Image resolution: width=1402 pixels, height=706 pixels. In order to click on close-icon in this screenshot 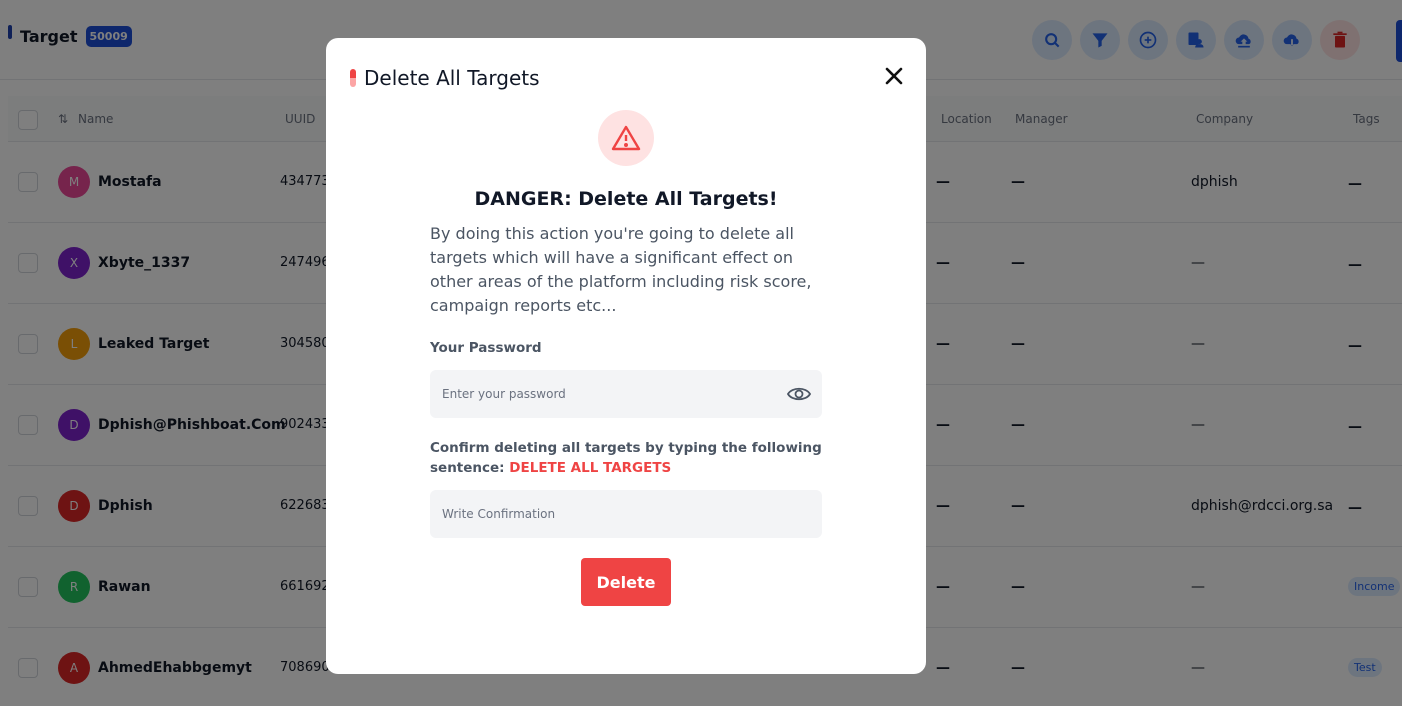, I will do `click(894, 76)`.